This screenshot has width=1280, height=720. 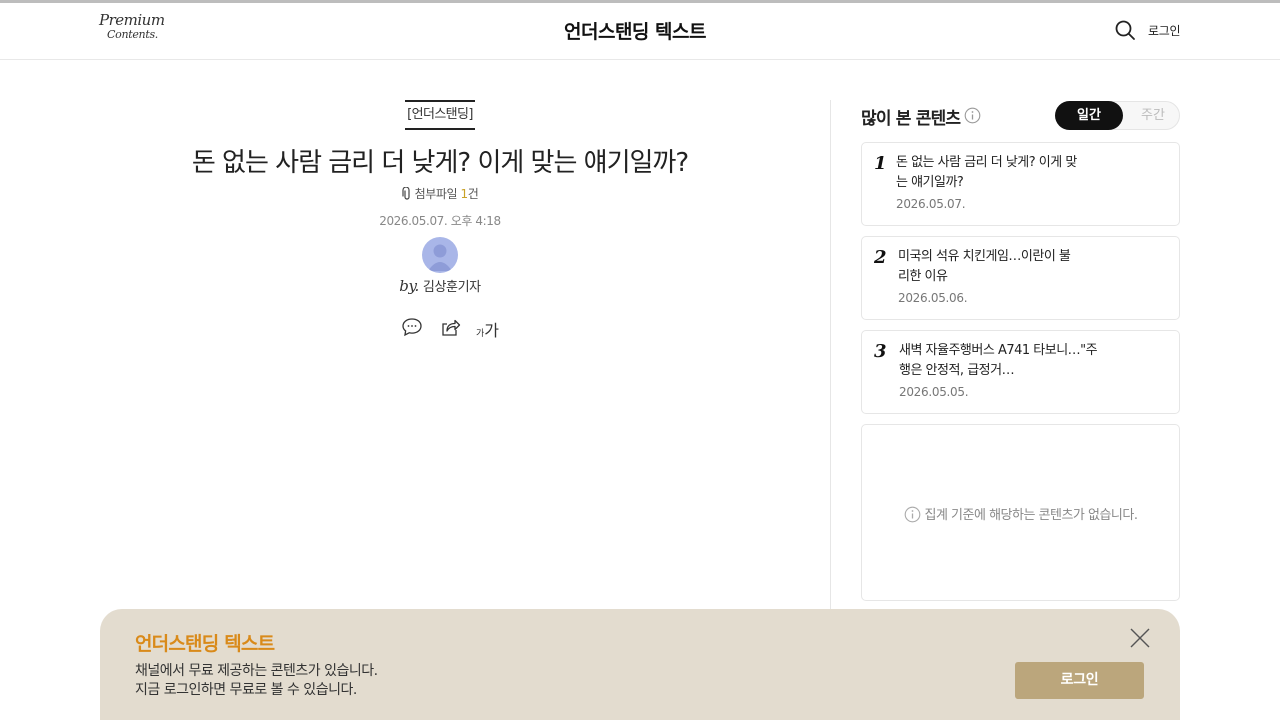 What do you see at coordinates (440, 255) in the screenshot?
I see `author-avatar` at bounding box center [440, 255].